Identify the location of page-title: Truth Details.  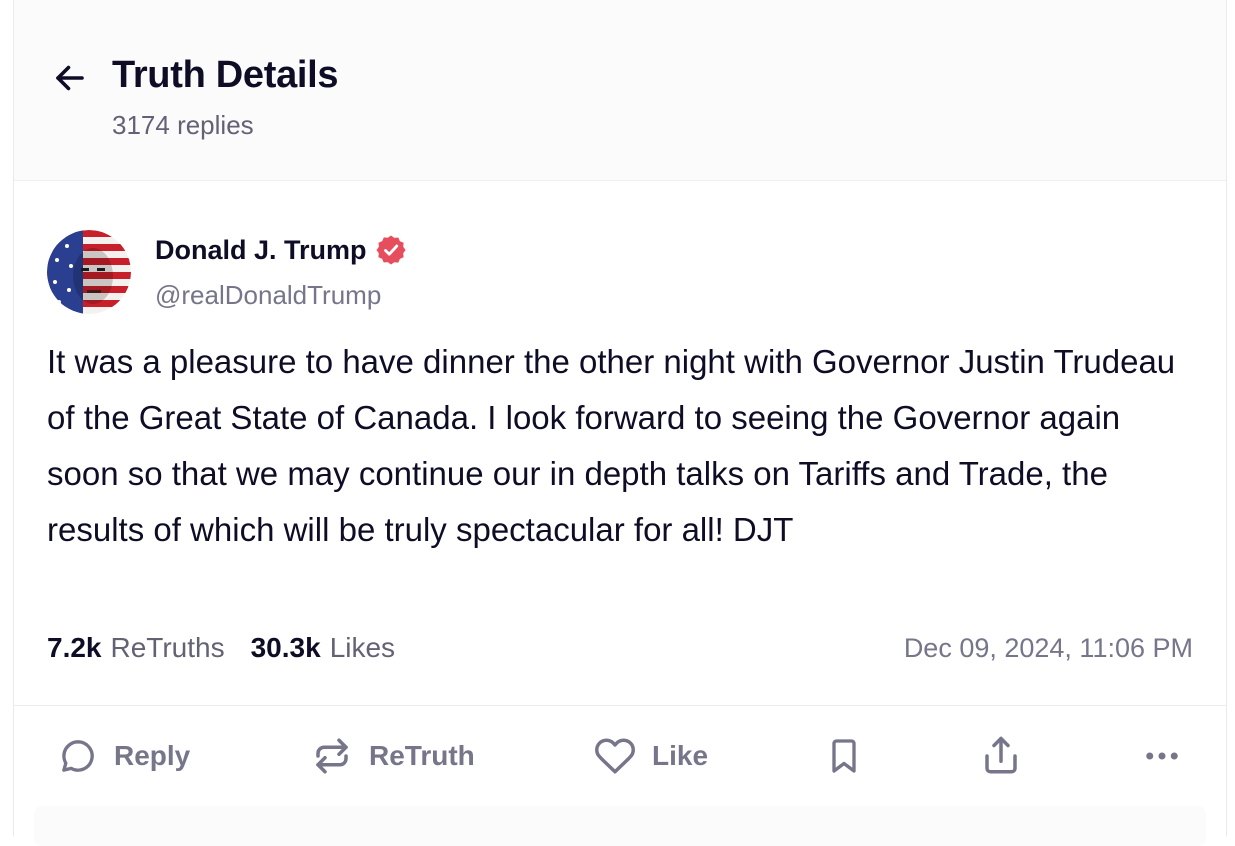
(225, 75).